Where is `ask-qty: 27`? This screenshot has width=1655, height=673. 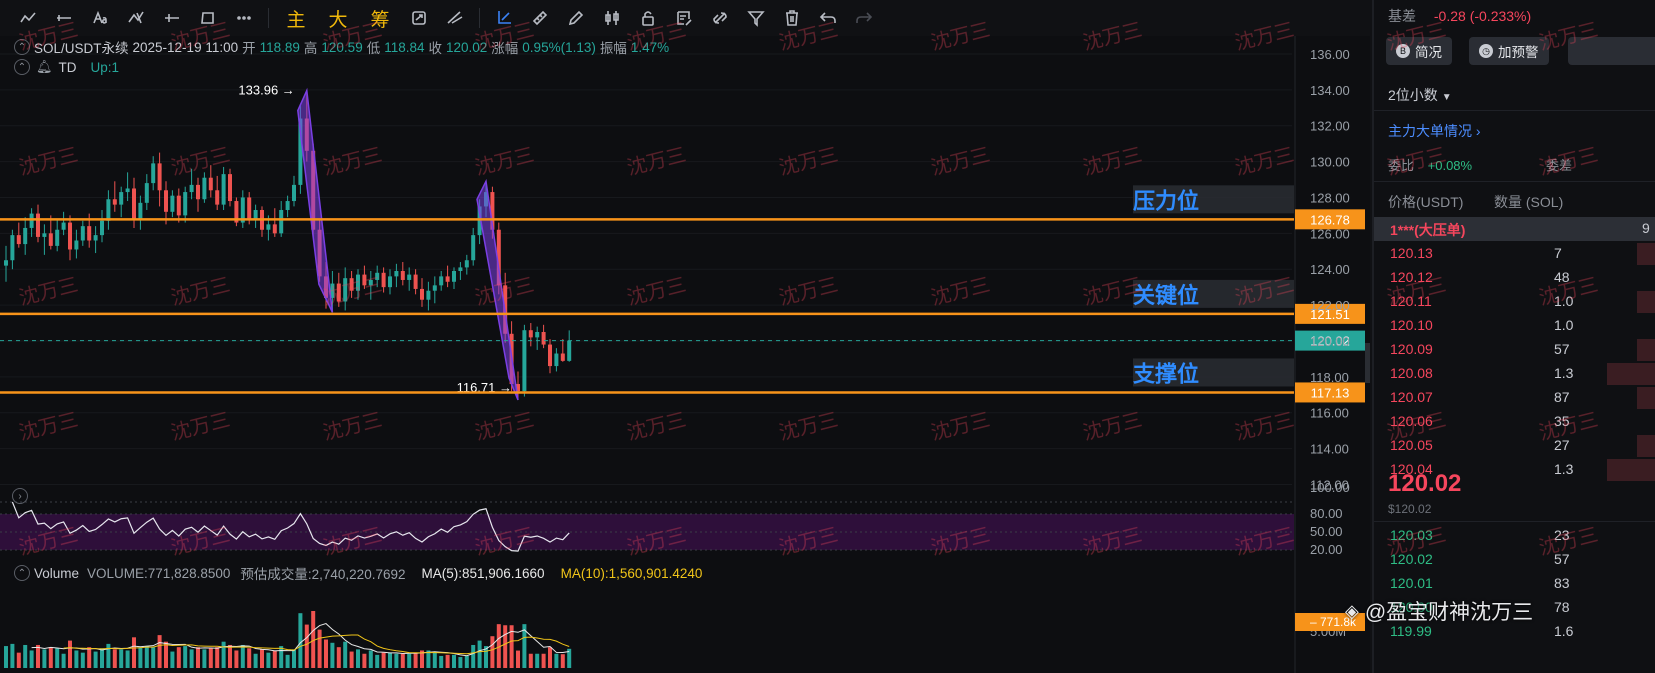 ask-qty: 27 is located at coordinates (1562, 445).